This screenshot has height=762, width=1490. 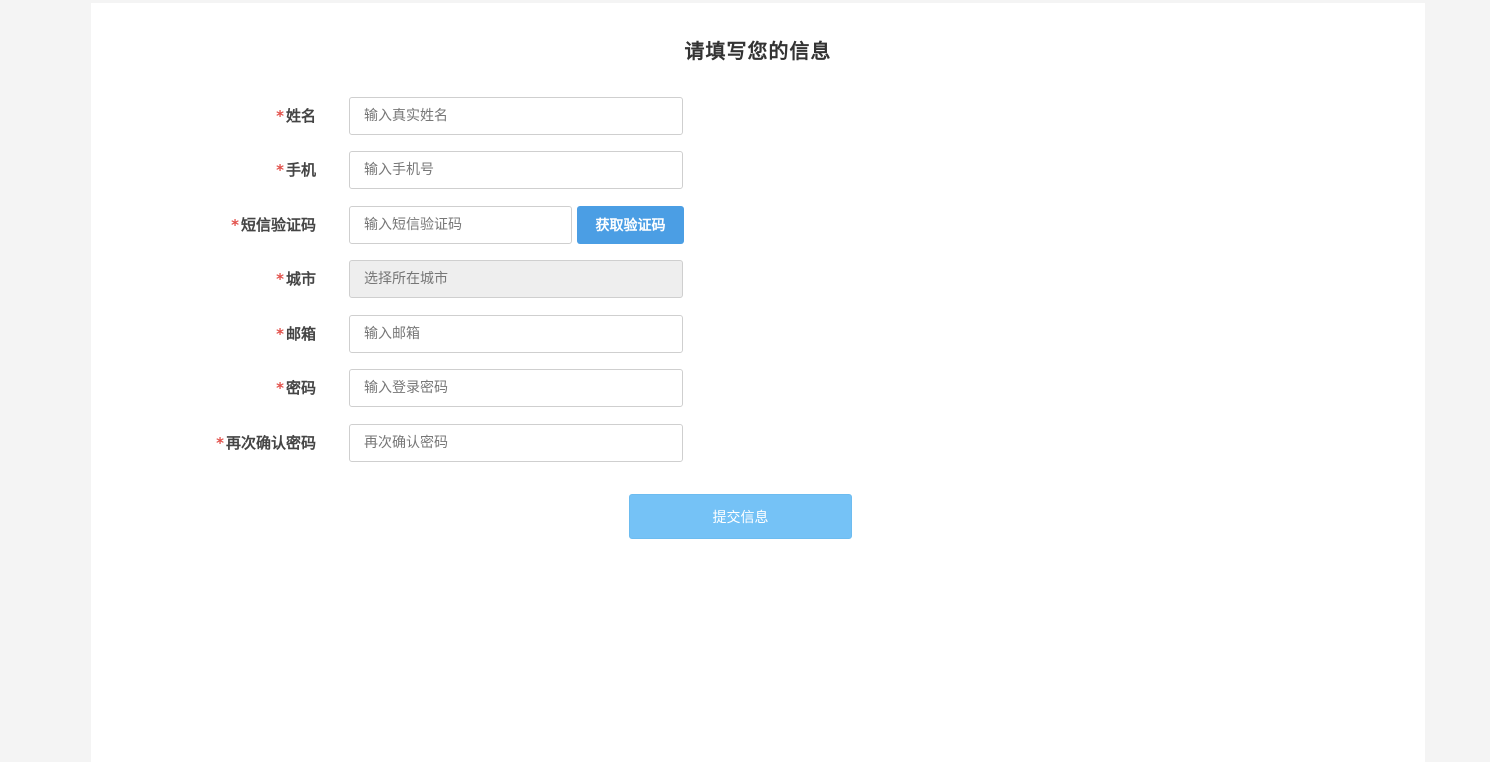 What do you see at coordinates (516, 443) in the screenshot?
I see `confirm-password-input` at bounding box center [516, 443].